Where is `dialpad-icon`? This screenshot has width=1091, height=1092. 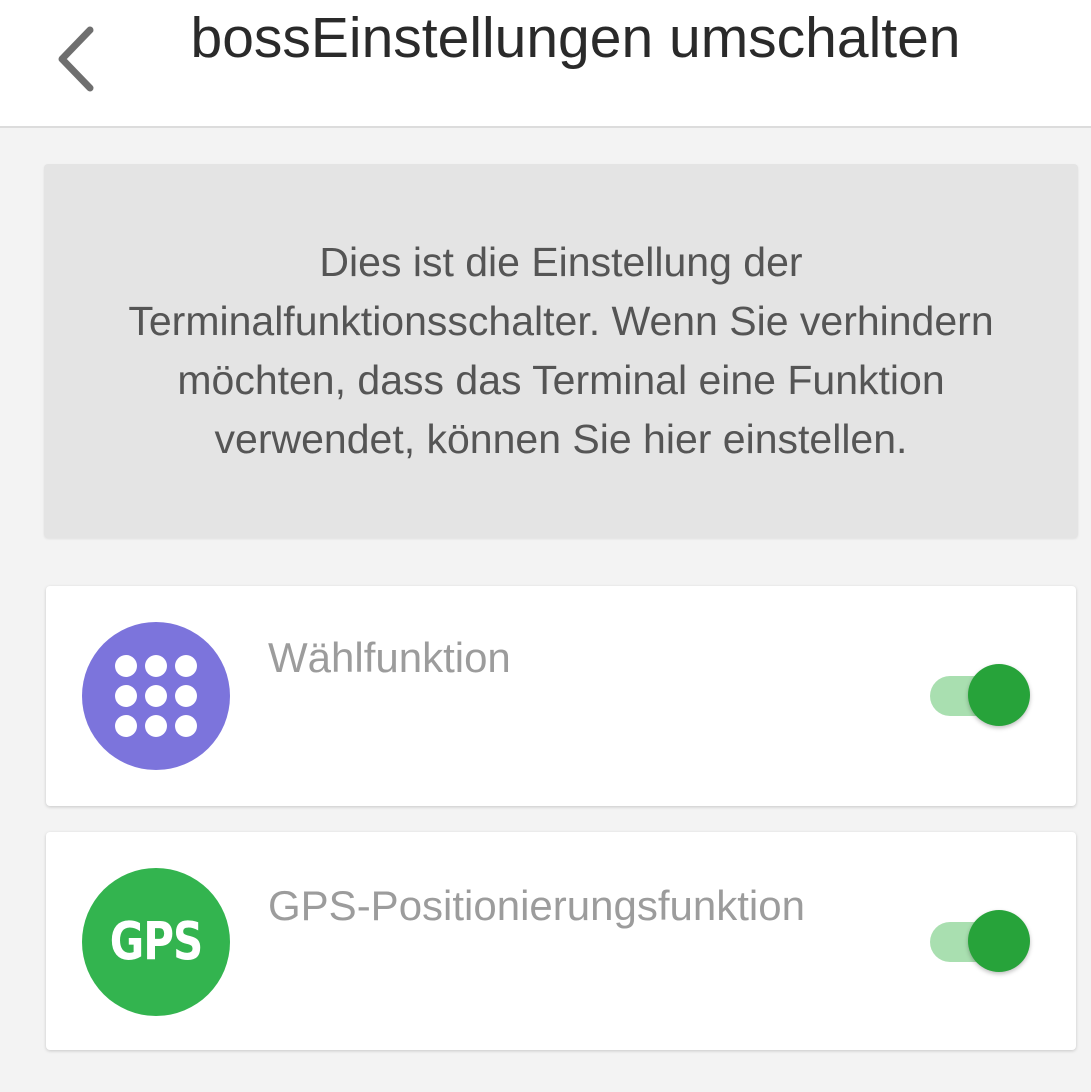 dialpad-icon is located at coordinates (156, 696).